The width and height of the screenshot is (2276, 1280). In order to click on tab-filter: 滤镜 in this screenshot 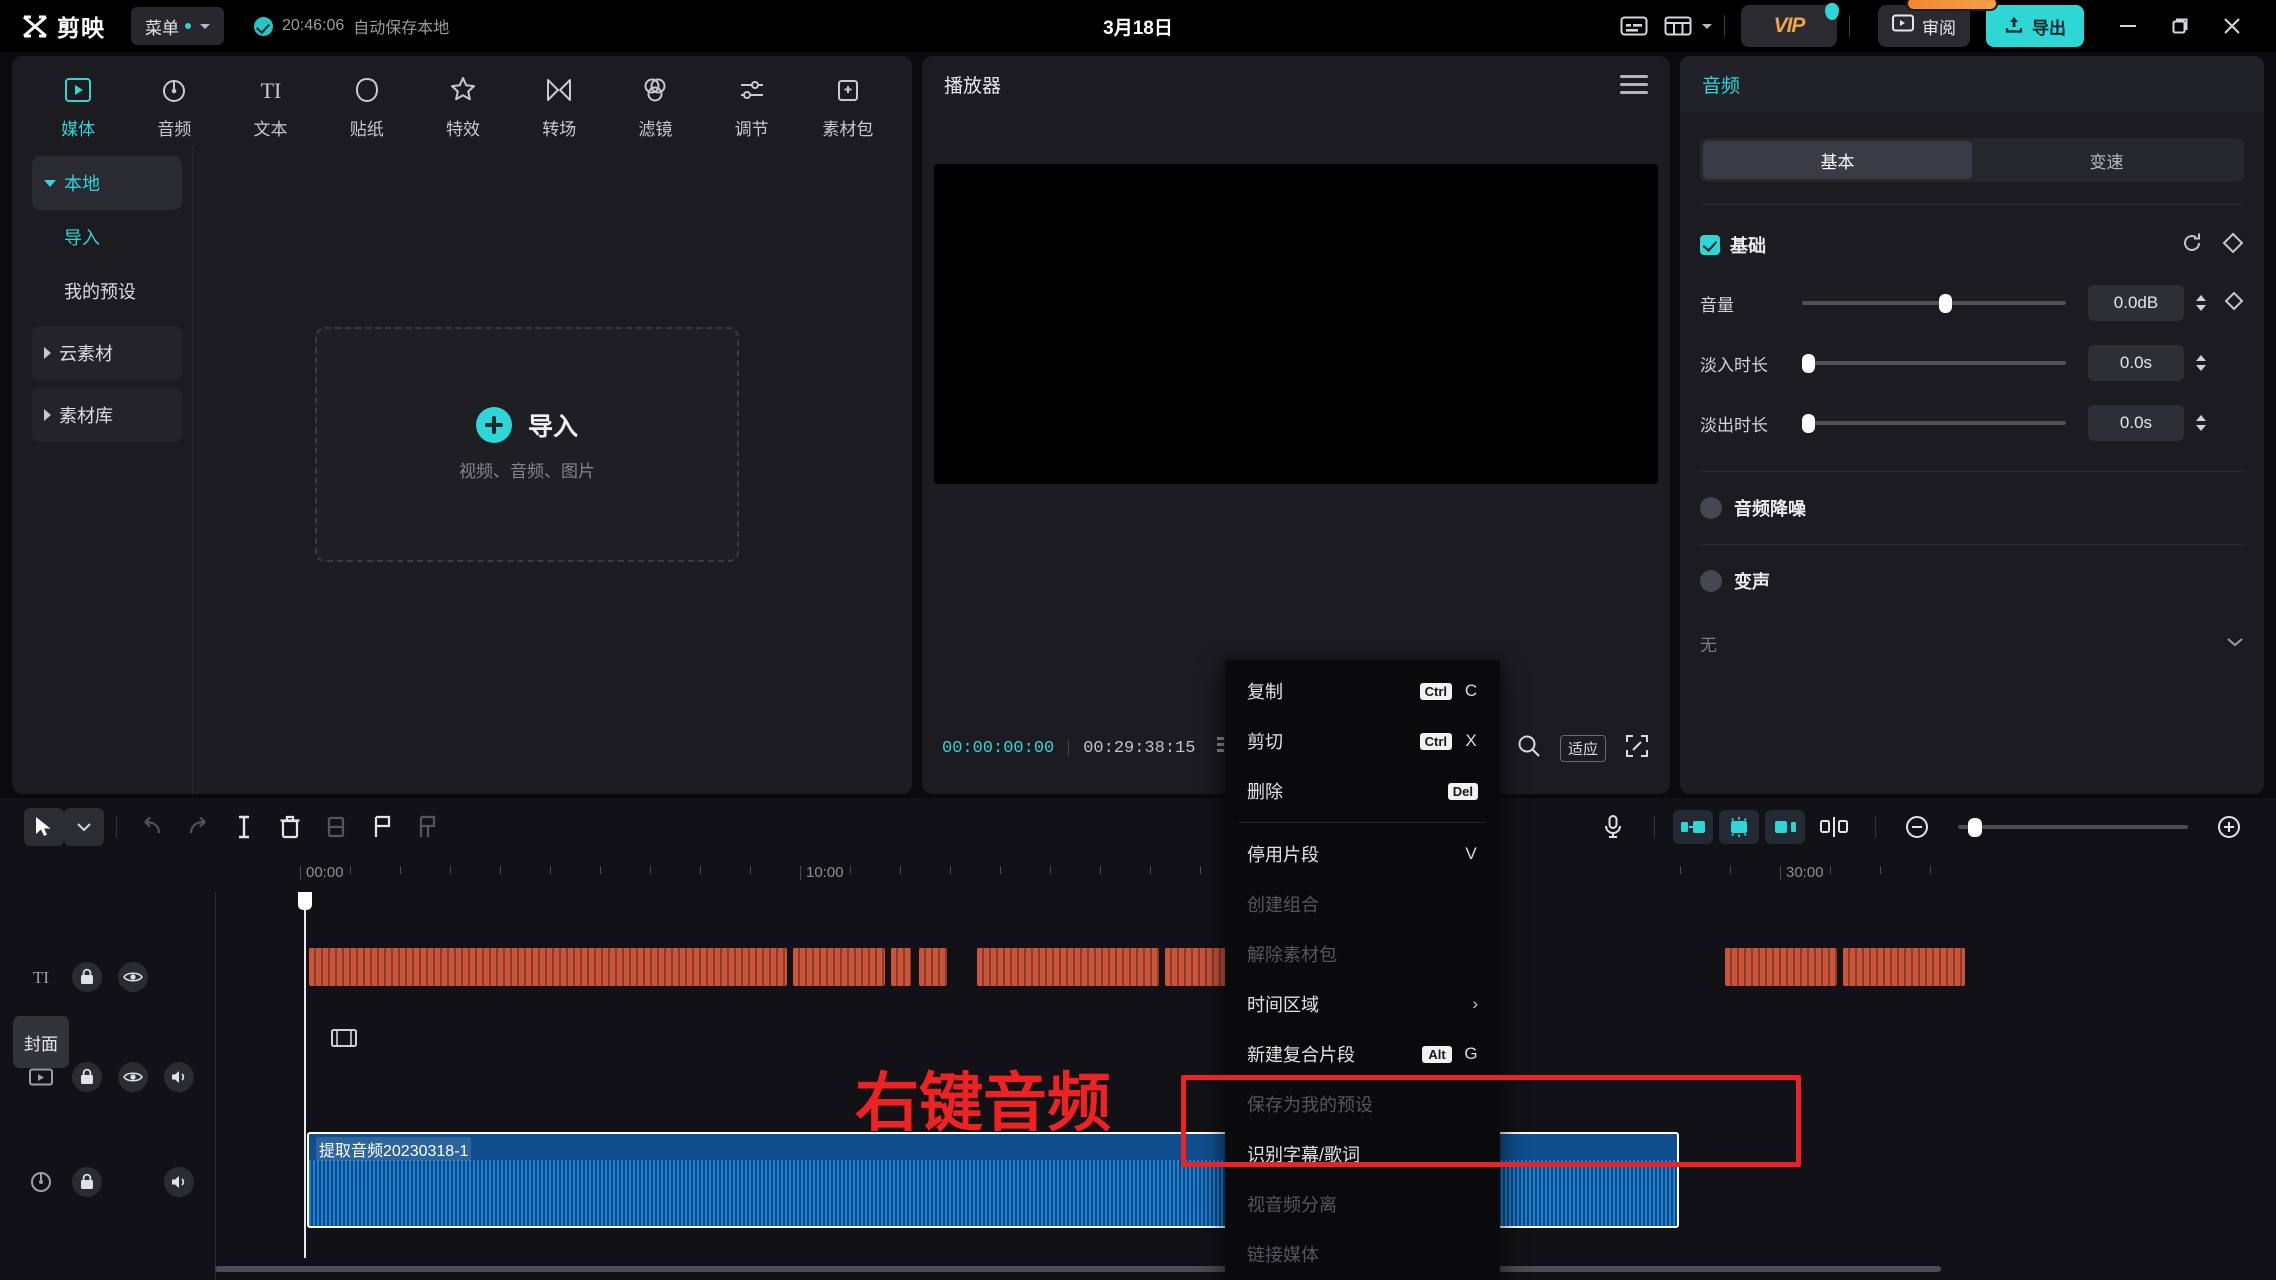, I will do `click(655, 102)`.